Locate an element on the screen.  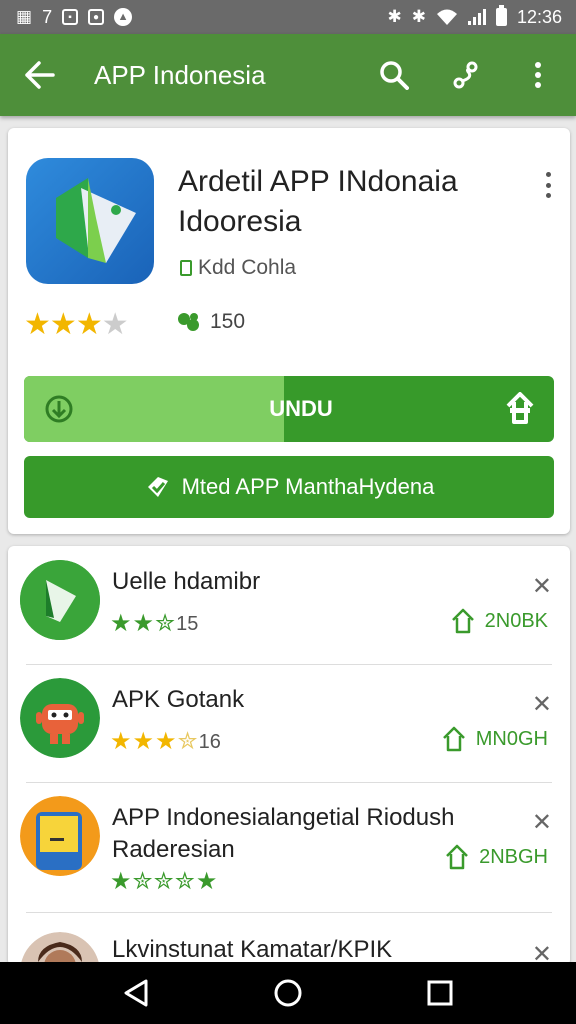
notification-count: 7 is located at coordinates (47, 16).